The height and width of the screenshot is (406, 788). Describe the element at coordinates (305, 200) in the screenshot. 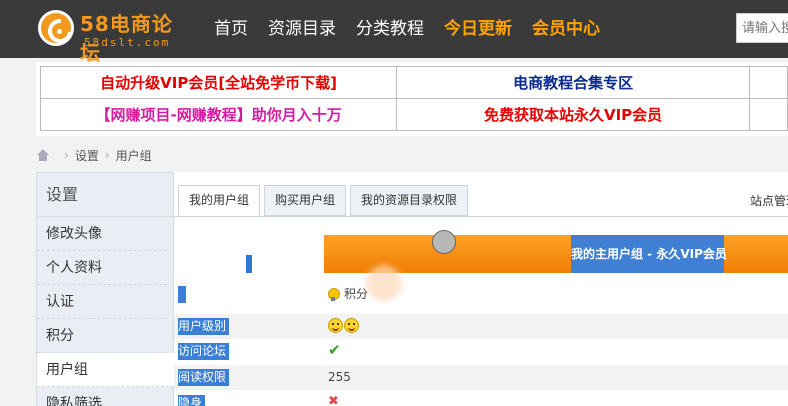

I see `tab-buy-usergroup: 购买用户组` at that location.